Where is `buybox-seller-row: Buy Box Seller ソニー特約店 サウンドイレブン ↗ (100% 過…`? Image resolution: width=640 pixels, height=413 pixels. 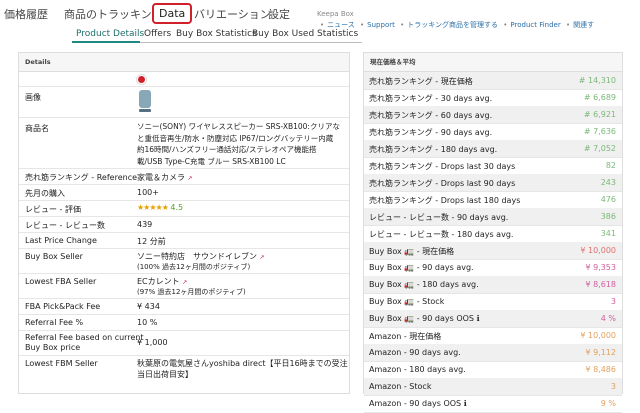
buybox-seller-row: Buy Box Seller ソニー特約店 サウンドイレブン ↗ (100% 過… is located at coordinates (184, 261).